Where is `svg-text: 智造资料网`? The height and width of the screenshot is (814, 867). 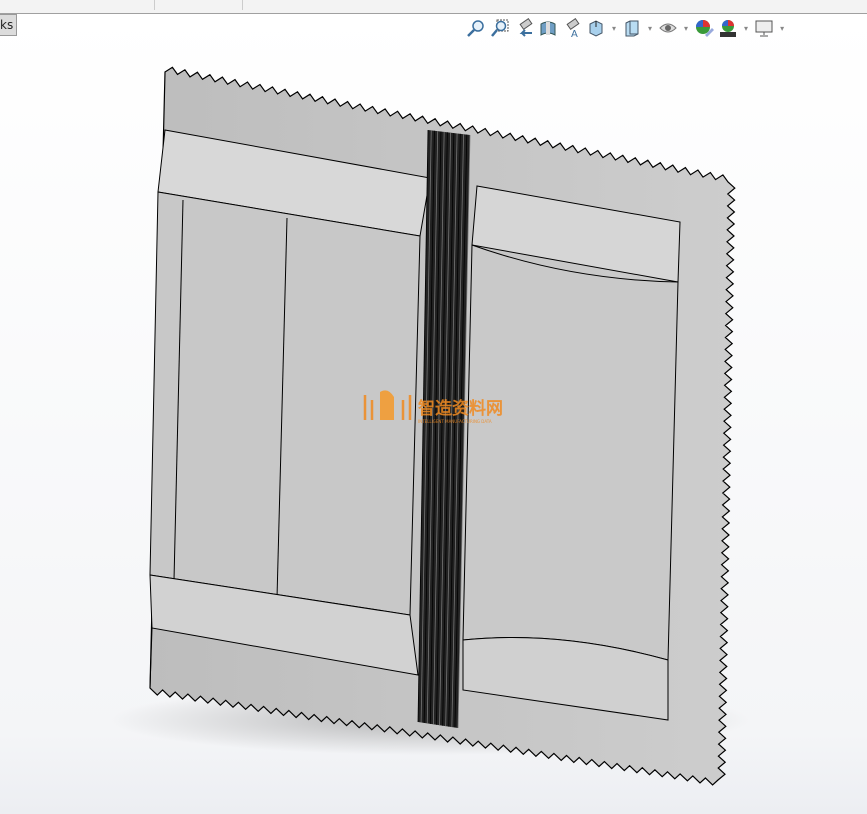 svg-text: 智造资料网 is located at coordinates (460, 408).